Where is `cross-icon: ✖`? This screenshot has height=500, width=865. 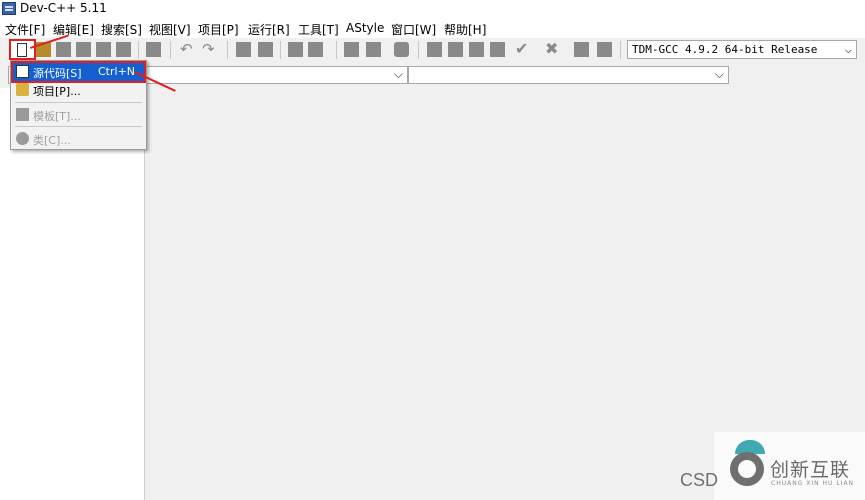 cross-icon: ✖ is located at coordinates (552, 48).